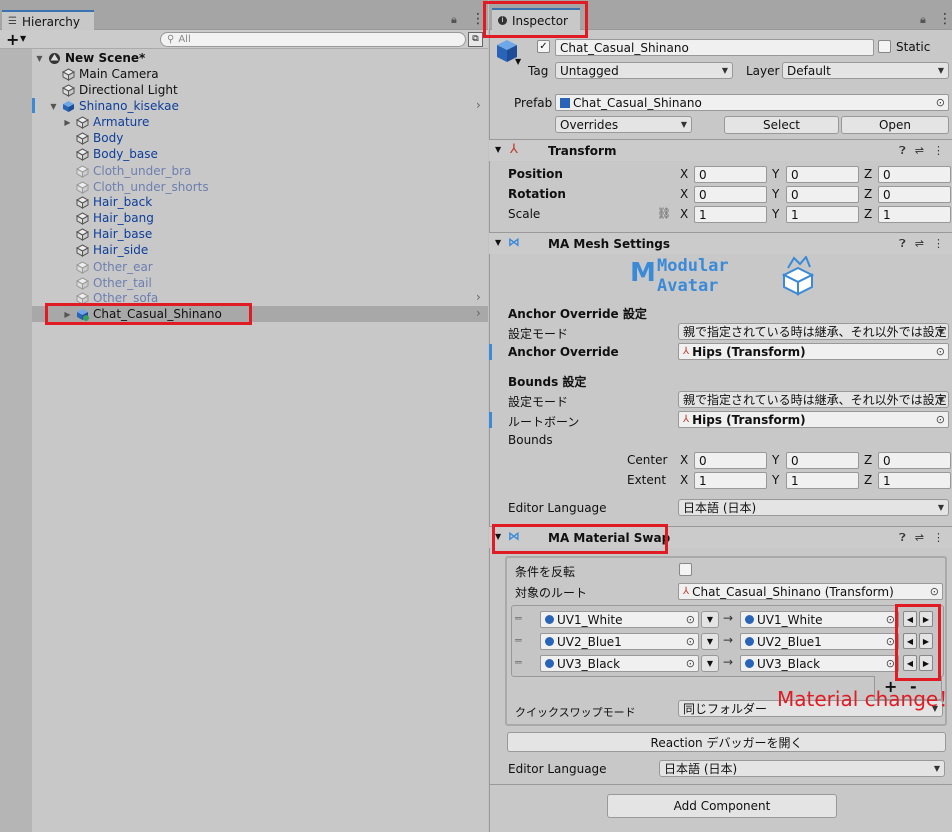  Describe the element at coordinates (313, 39) in the screenshot. I see `search-input: ⚲ All` at that location.